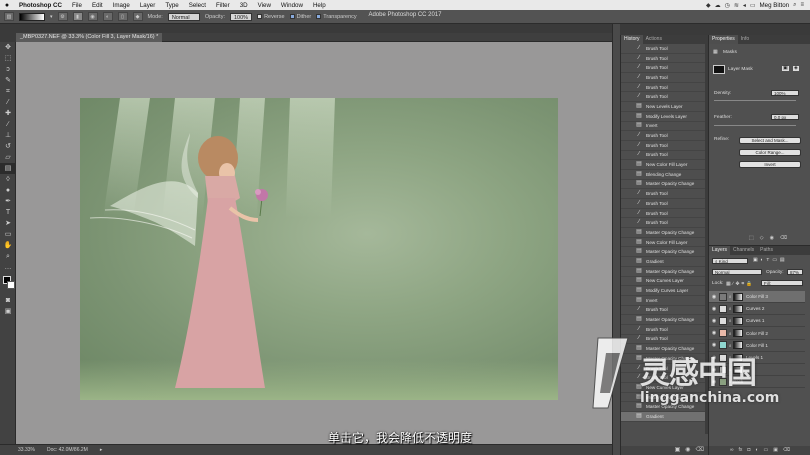 The height and width of the screenshot is (455, 810). I want to click on quick-mask-icon: ◙, so click(8, 300).